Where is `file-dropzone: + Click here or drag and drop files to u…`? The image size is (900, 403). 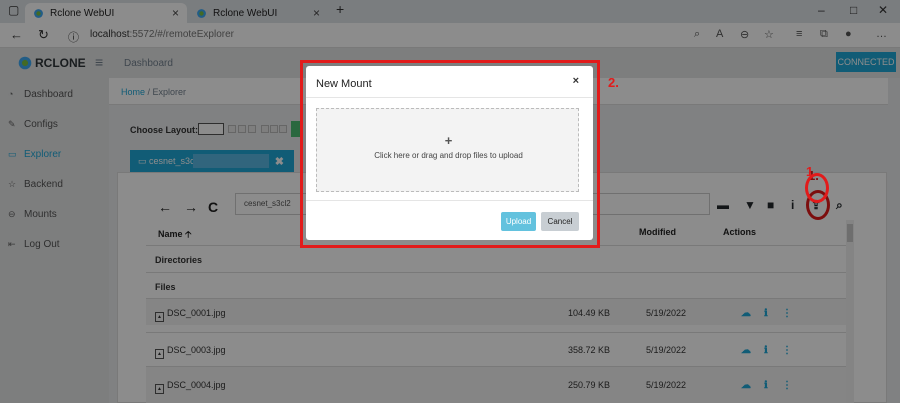
file-dropzone: + Click here or drag and drop files to u… is located at coordinates (447, 150).